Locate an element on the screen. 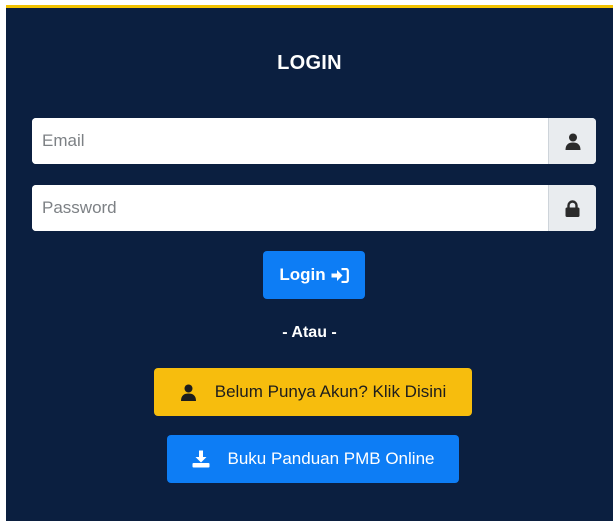  sign-in-icon is located at coordinates (340, 275).